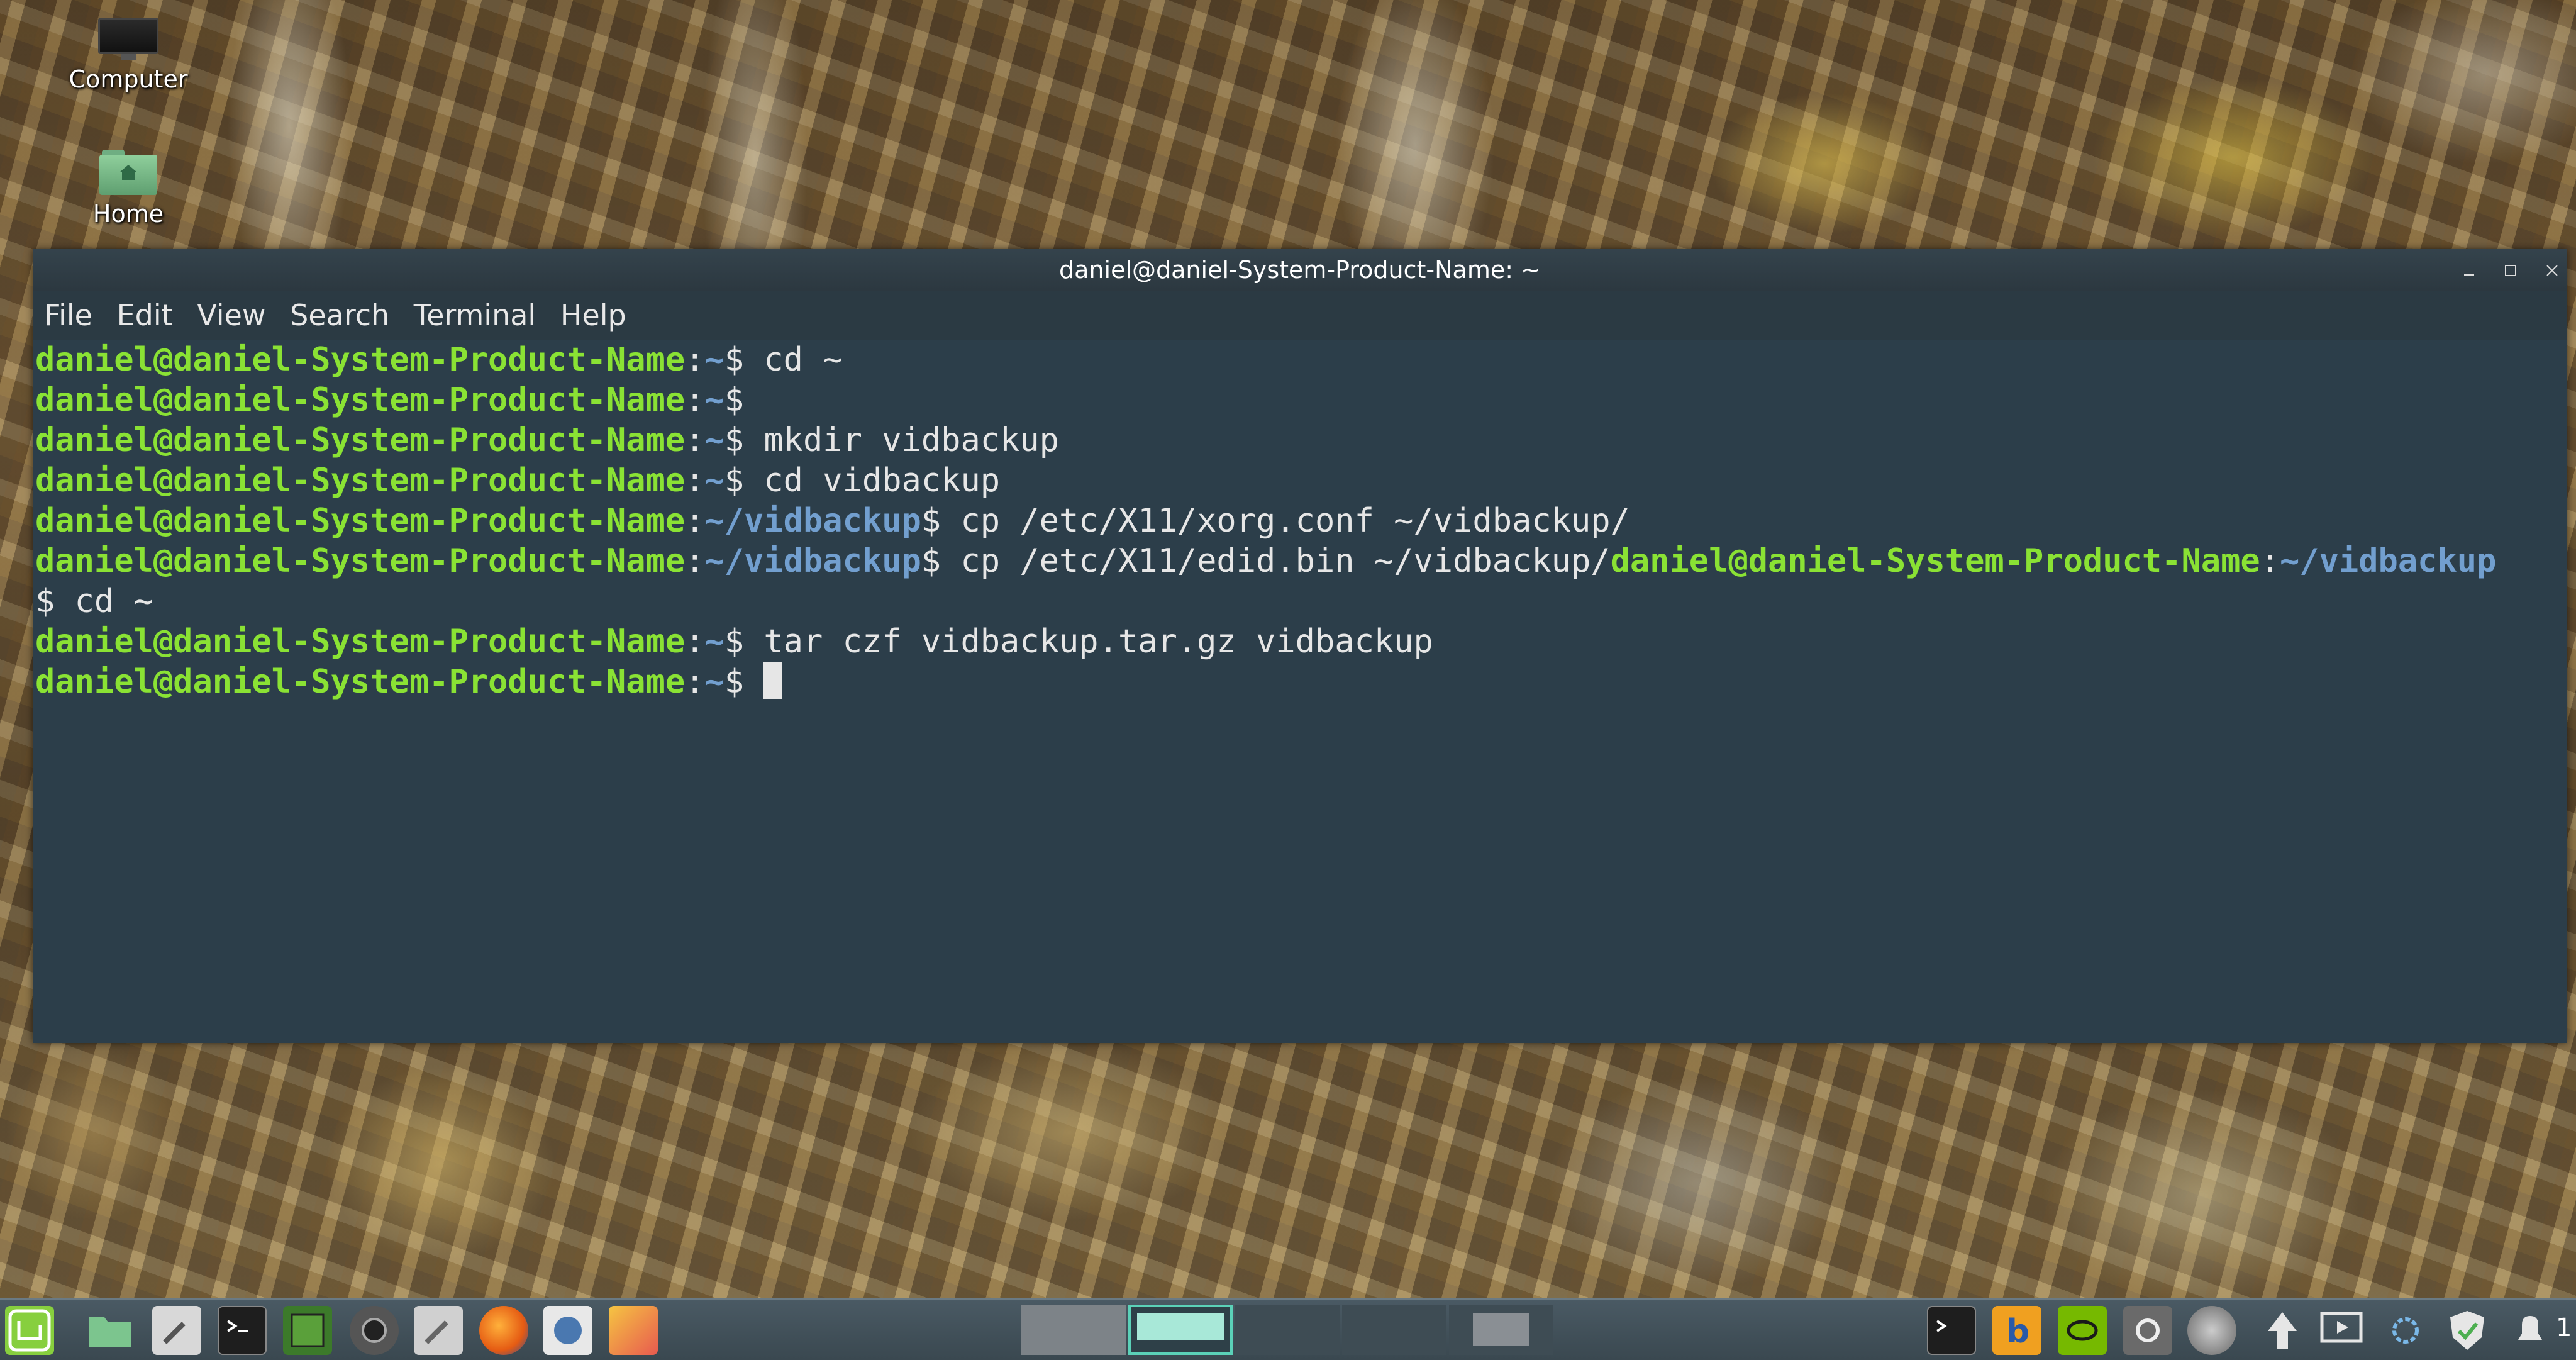  I want to click on terminal-icon, so click(242, 1330).